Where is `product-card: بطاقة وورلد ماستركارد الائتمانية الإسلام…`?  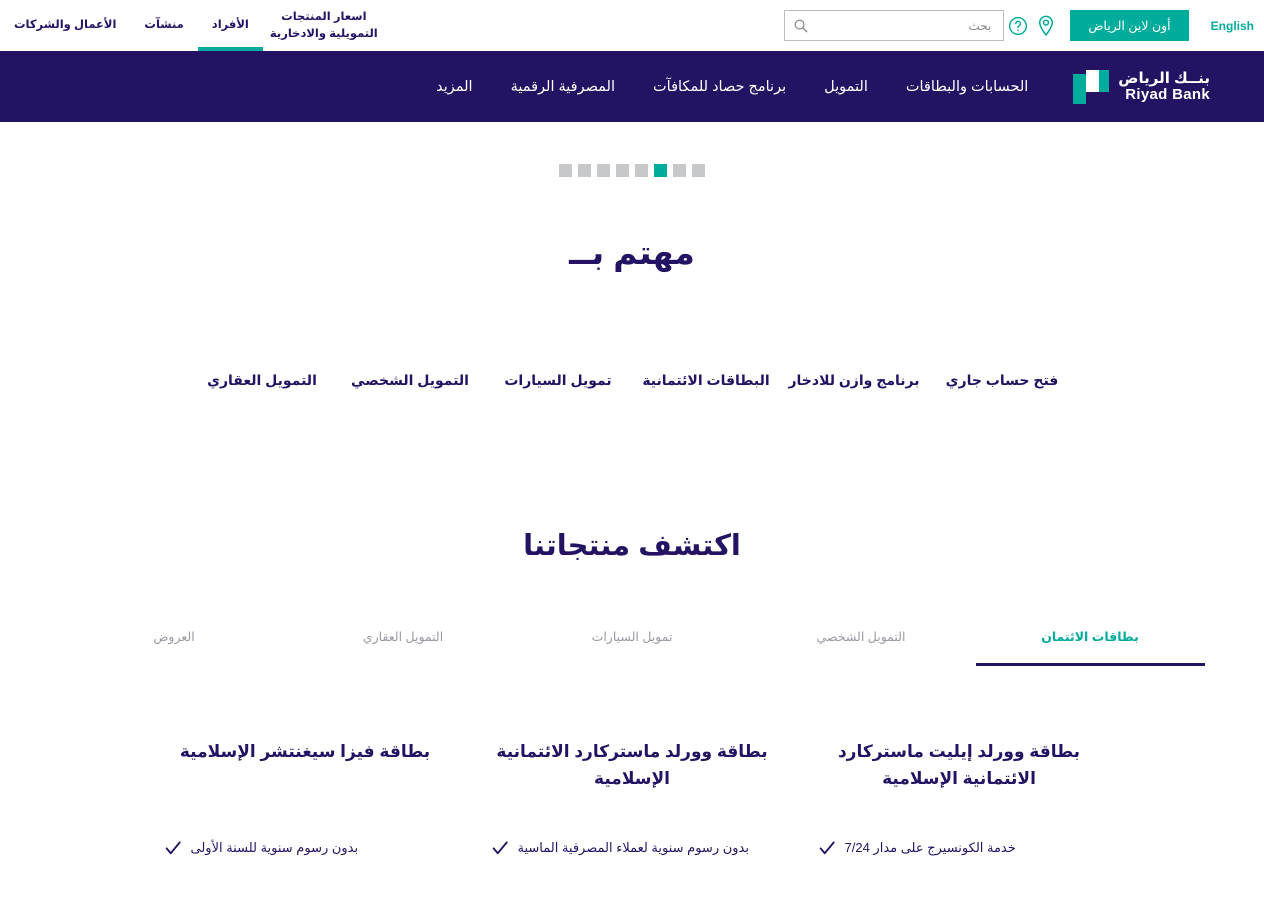 product-card: بطاقة وورلد ماستركارد الائتمانية الإسلام… is located at coordinates (632, 798).